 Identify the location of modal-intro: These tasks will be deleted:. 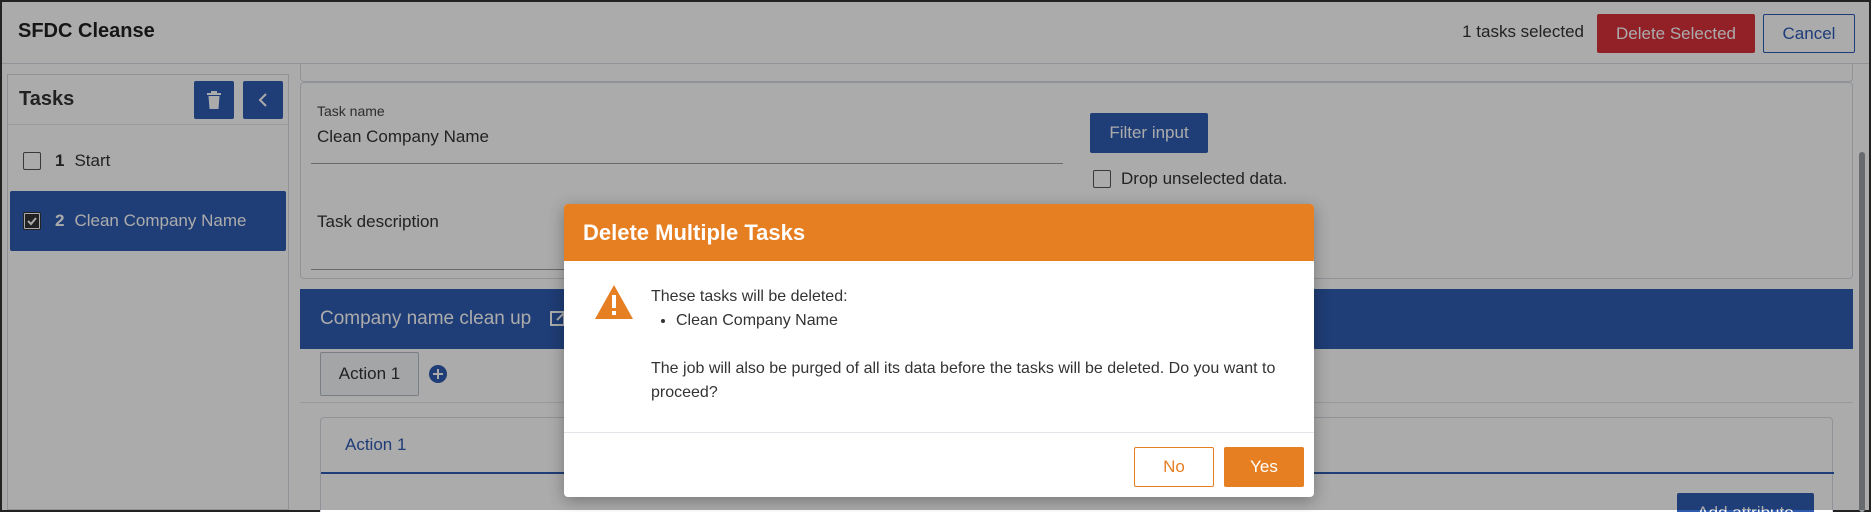
(749, 296).